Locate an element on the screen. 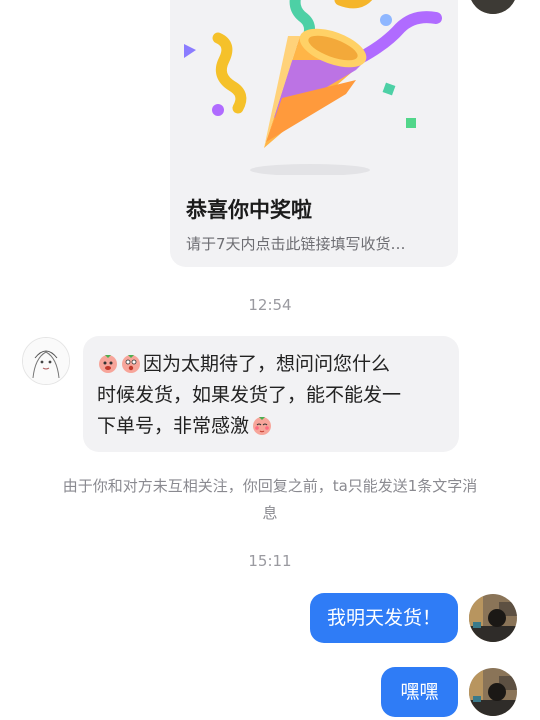  crying-emoji-icon is located at coordinates (108, 364).